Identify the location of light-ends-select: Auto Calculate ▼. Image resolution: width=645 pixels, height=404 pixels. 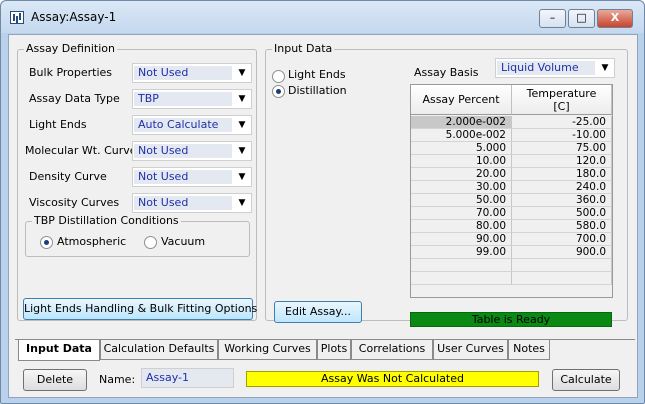
(192, 125).